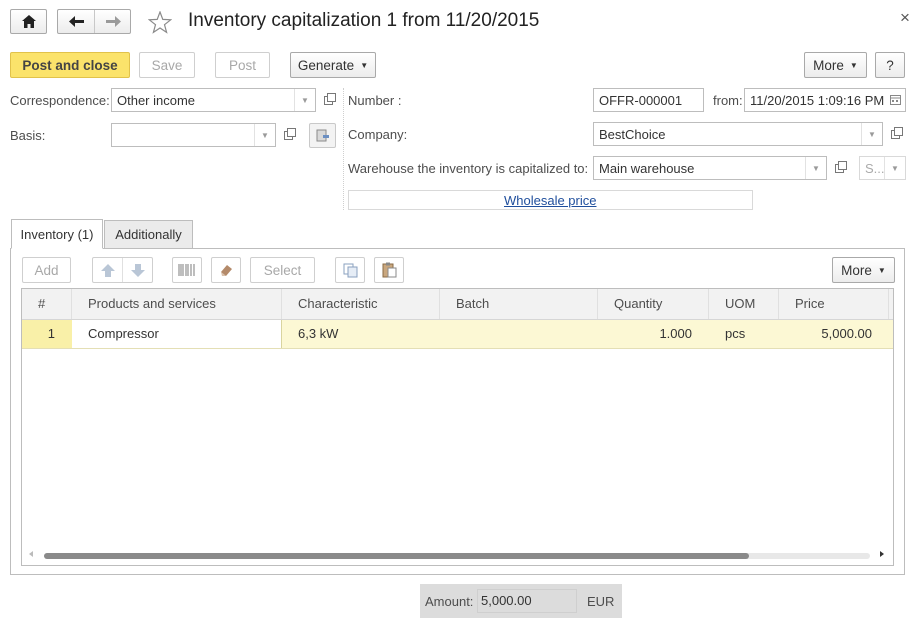 The image size is (920, 628). What do you see at coordinates (326, 65) in the screenshot?
I see `generate-label: Generate` at bounding box center [326, 65].